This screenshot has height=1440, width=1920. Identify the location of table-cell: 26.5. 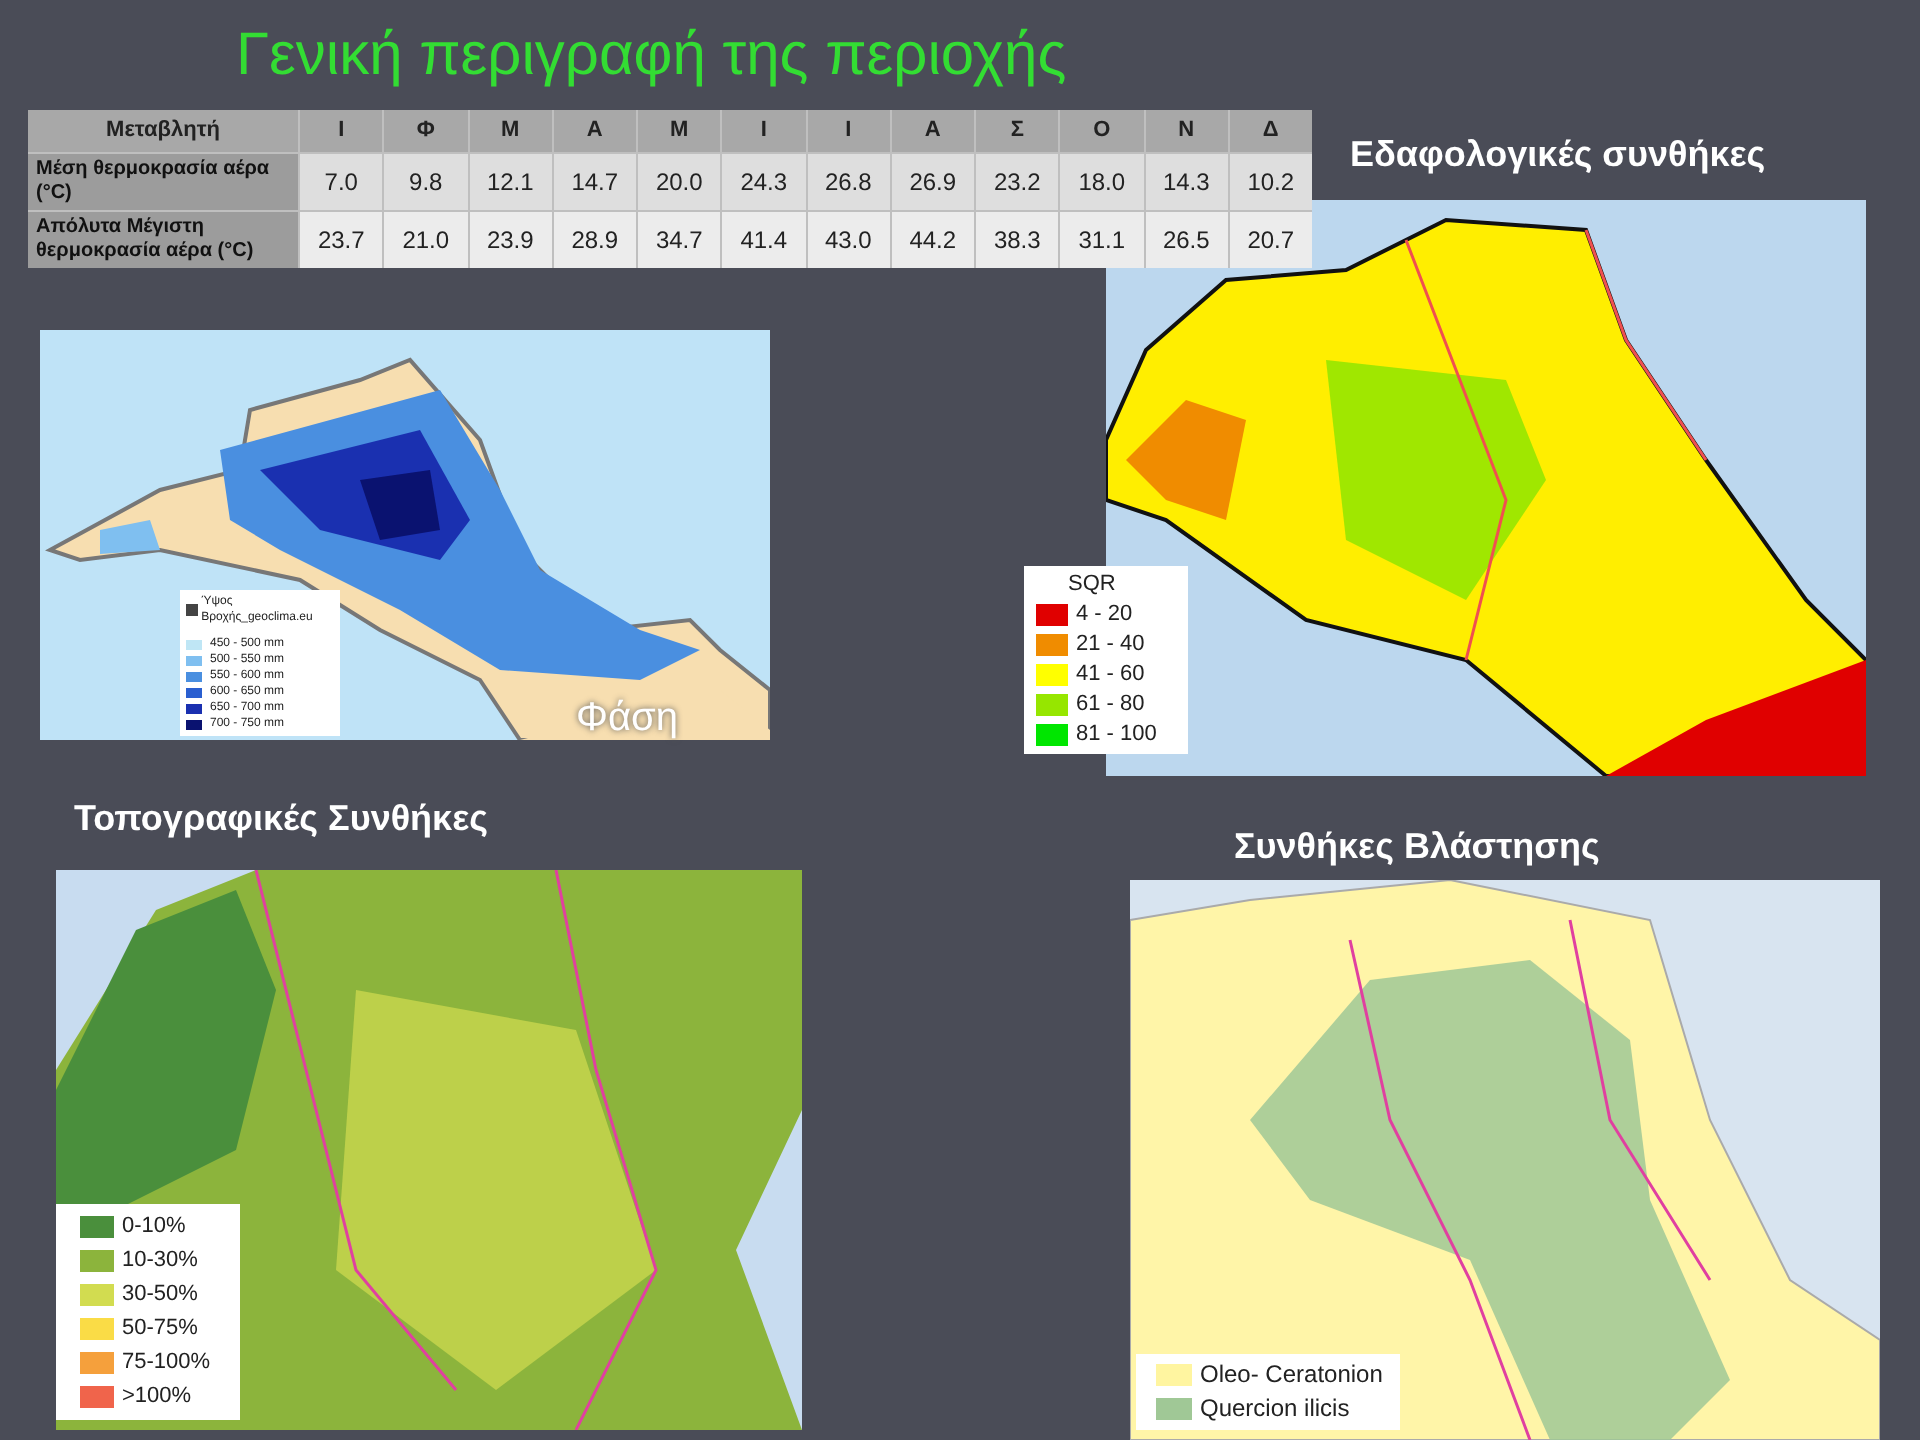
(1186, 240).